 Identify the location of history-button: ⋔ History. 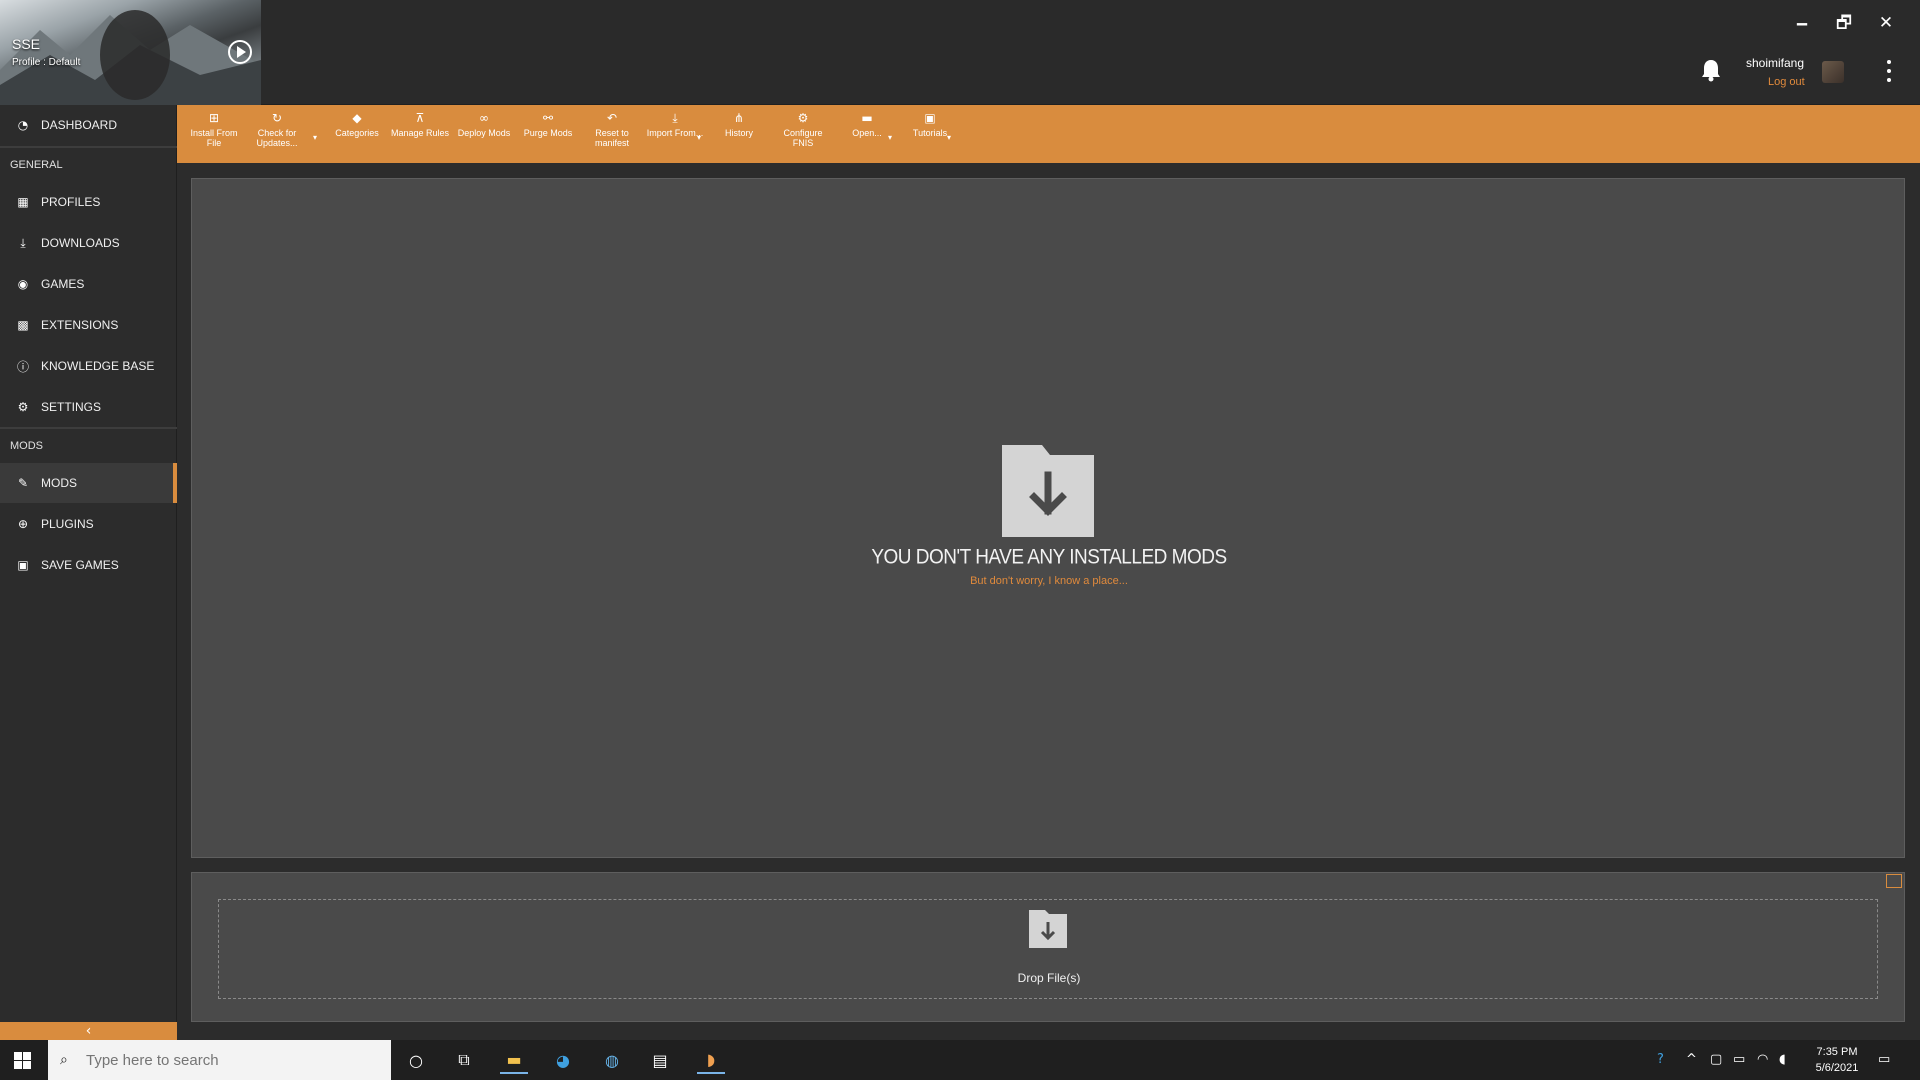
(739, 136).